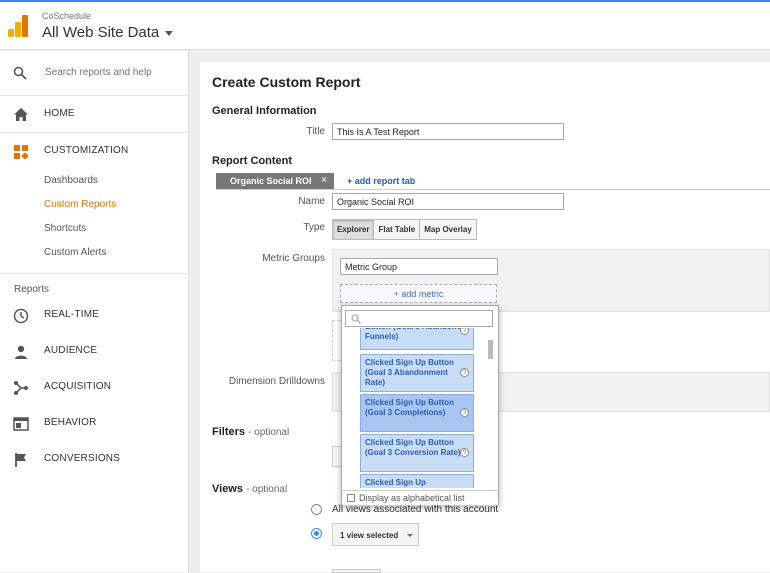 The height and width of the screenshot is (573, 770). Describe the element at coordinates (493, 189) in the screenshot. I see `tab-underline` at that location.